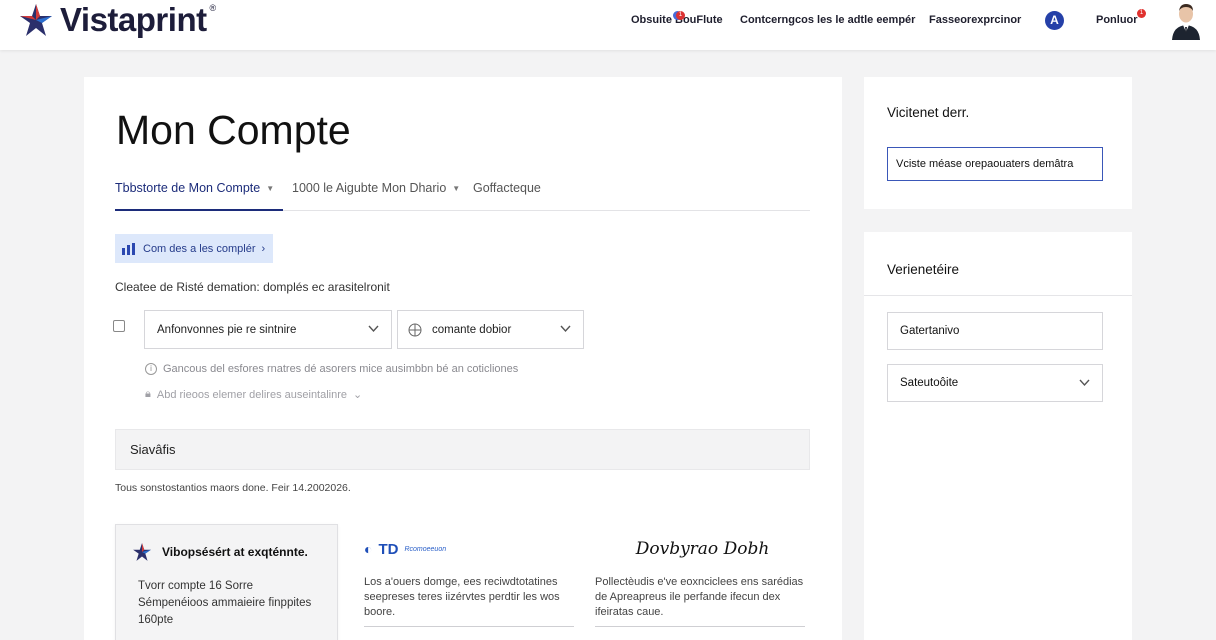  What do you see at coordinates (405, 549) in the screenshot?
I see `partner-logo-1: ◐ TD Rcomoeeuon` at bounding box center [405, 549].